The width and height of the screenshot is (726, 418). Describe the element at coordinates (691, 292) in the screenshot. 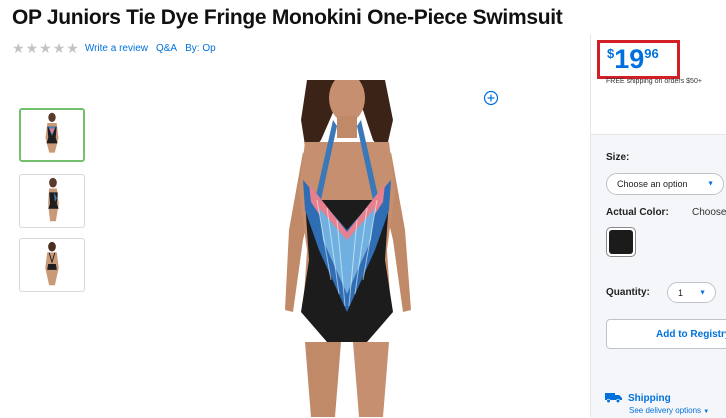

I see `quantity-select: 1 ▼` at that location.